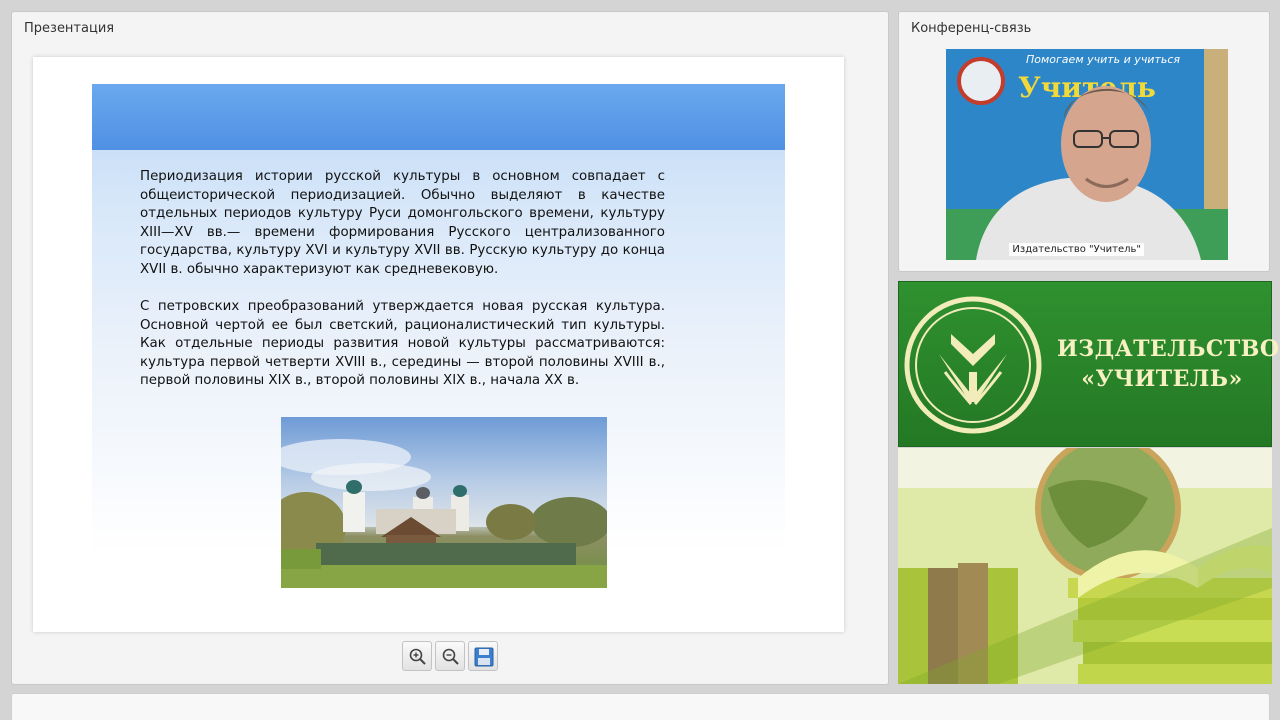 Image resolution: width=1280 pixels, height=720 pixels. I want to click on save-button, so click(483, 656).